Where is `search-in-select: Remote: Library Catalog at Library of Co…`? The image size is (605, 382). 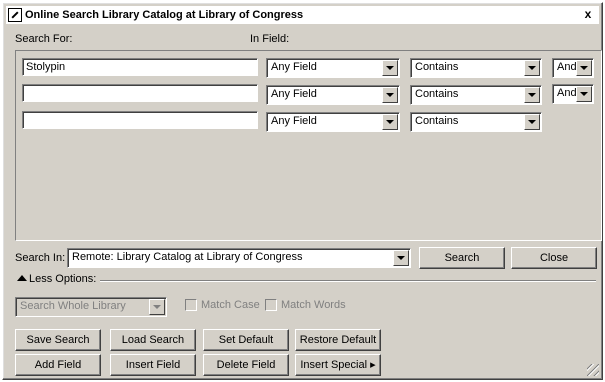
search-in-select: Remote: Library Catalog at Library of Co… is located at coordinates (239, 258).